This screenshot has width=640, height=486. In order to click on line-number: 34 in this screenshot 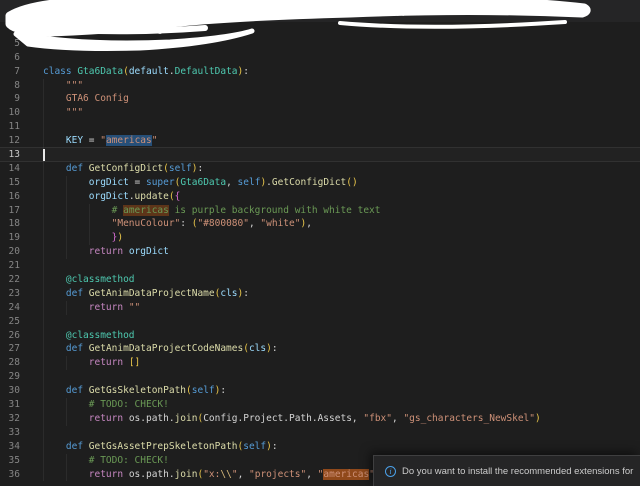, I will do `click(10, 447)`.